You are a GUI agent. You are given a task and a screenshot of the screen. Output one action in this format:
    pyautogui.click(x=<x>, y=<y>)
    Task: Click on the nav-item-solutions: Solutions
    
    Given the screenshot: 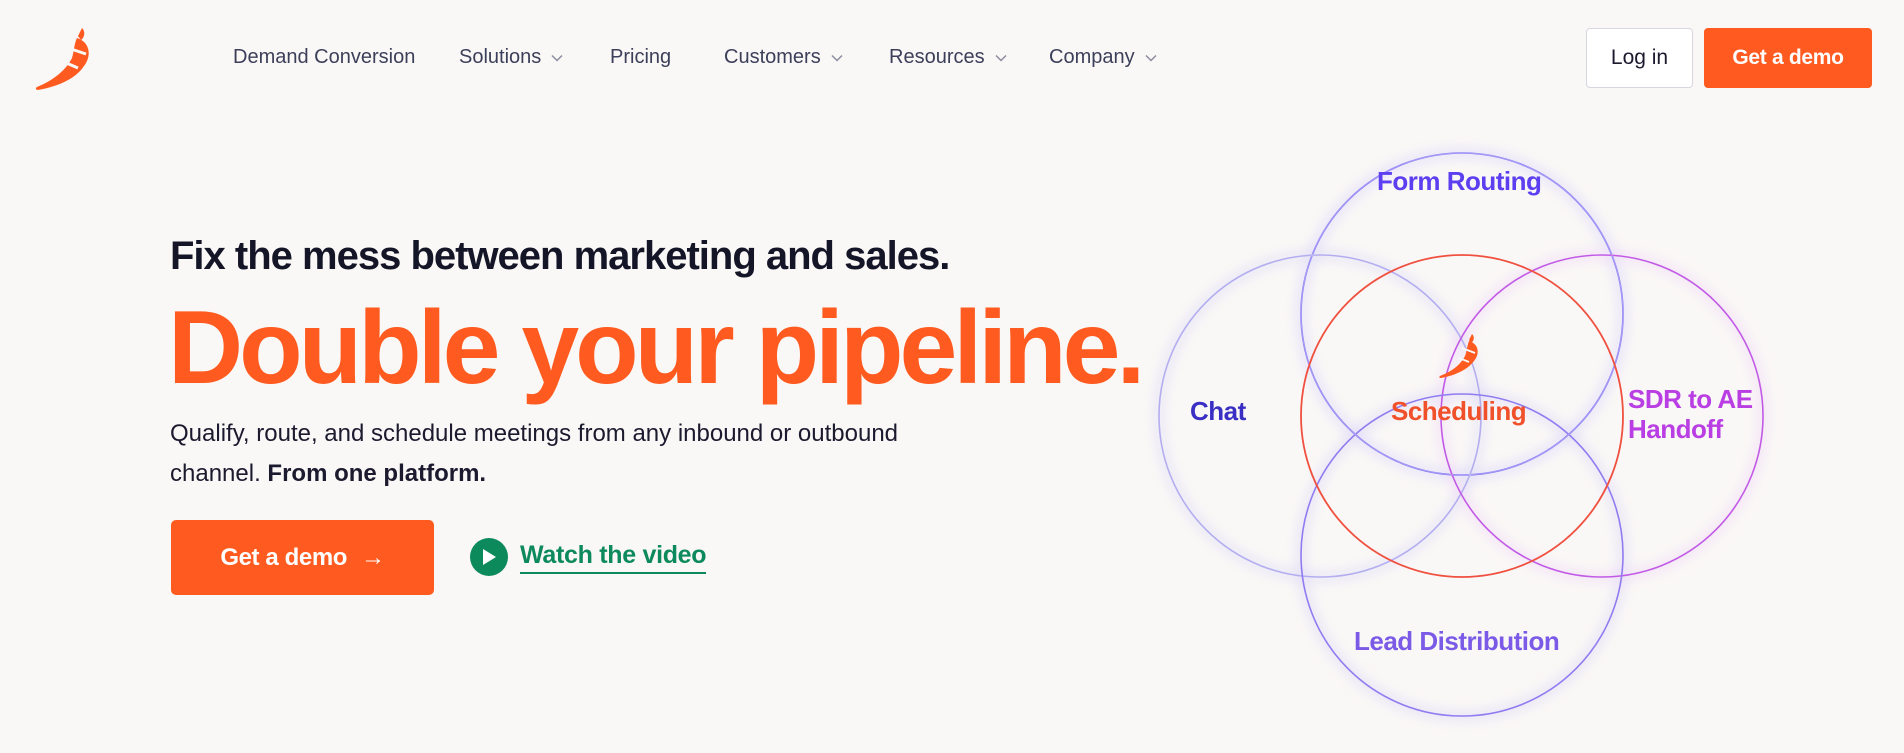 What is the action you would take?
    pyautogui.click(x=511, y=57)
    